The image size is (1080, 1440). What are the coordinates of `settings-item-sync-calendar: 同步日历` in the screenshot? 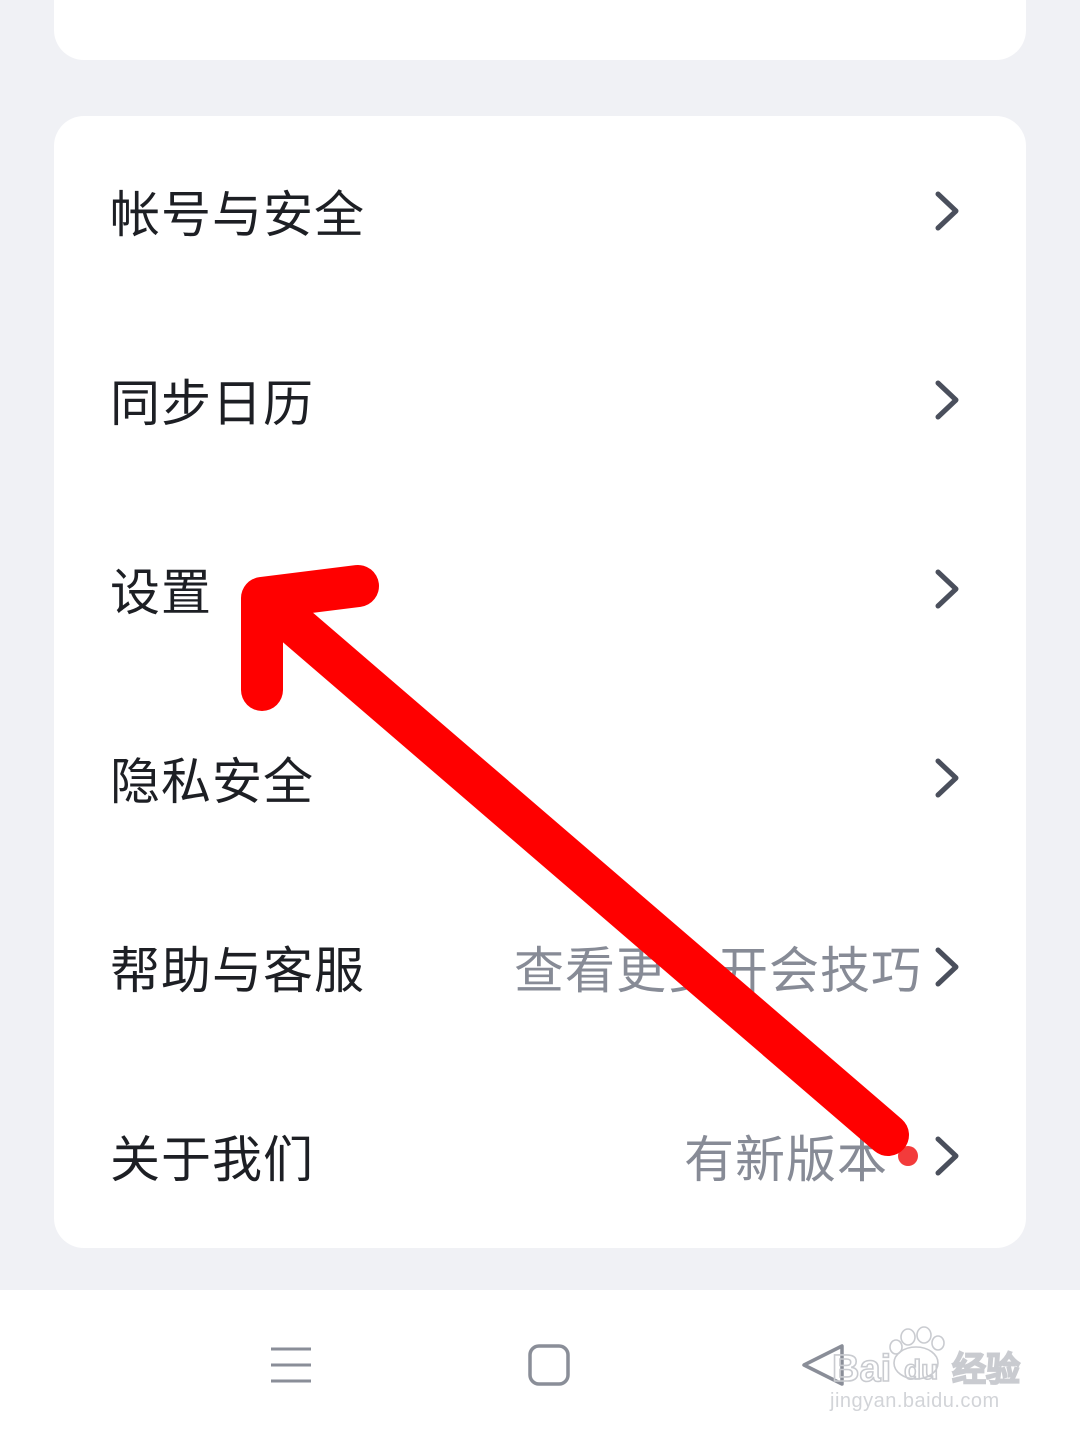 It's located at (540, 399).